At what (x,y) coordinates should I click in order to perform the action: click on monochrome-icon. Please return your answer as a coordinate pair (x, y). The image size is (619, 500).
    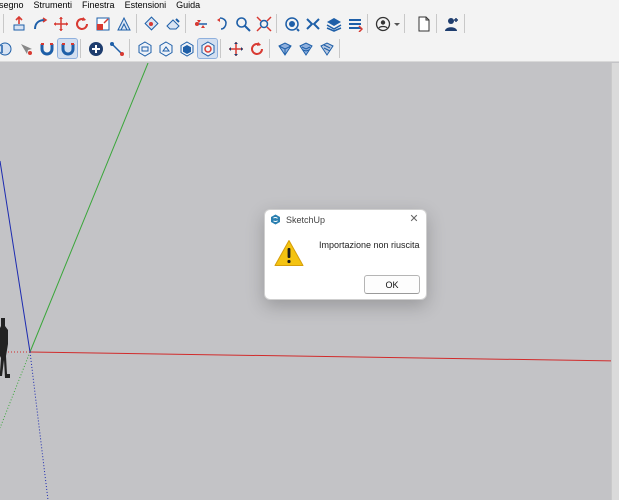
    Looking at the image, I should click on (326, 48).